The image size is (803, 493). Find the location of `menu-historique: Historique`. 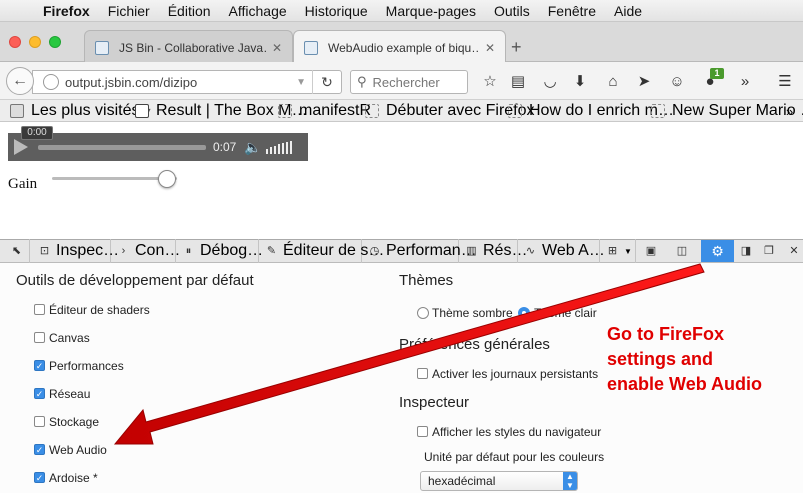

menu-historique: Historique is located at coordinates (336, 11).